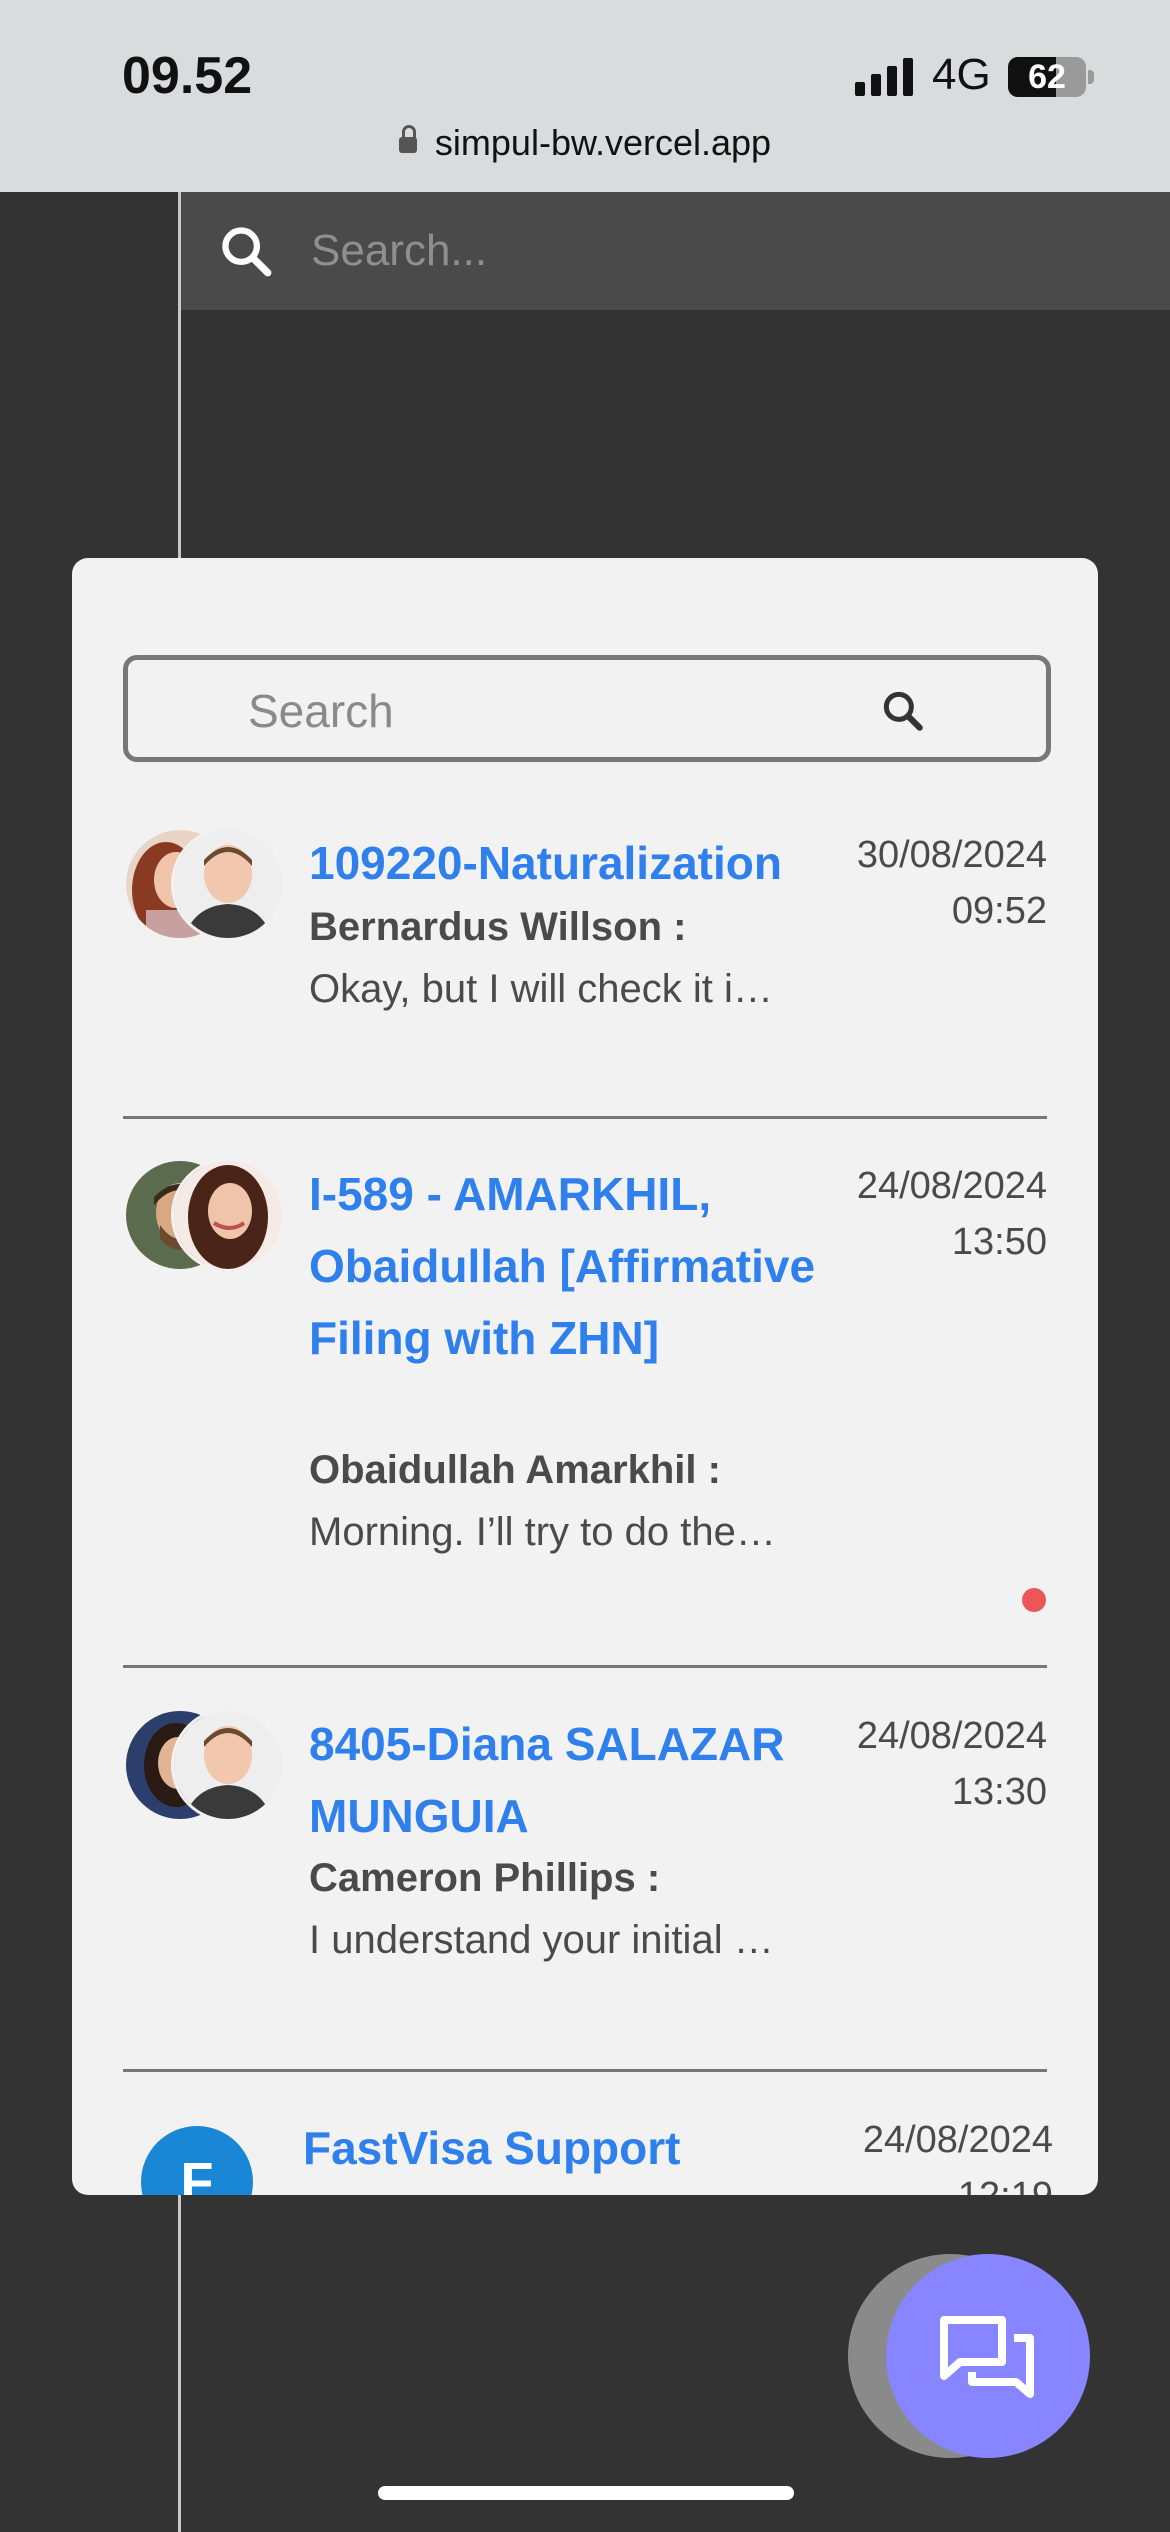 The image size is (1170, 2532). I want to click on last-sender: Cameron Phillips :, so click(485, 1878).